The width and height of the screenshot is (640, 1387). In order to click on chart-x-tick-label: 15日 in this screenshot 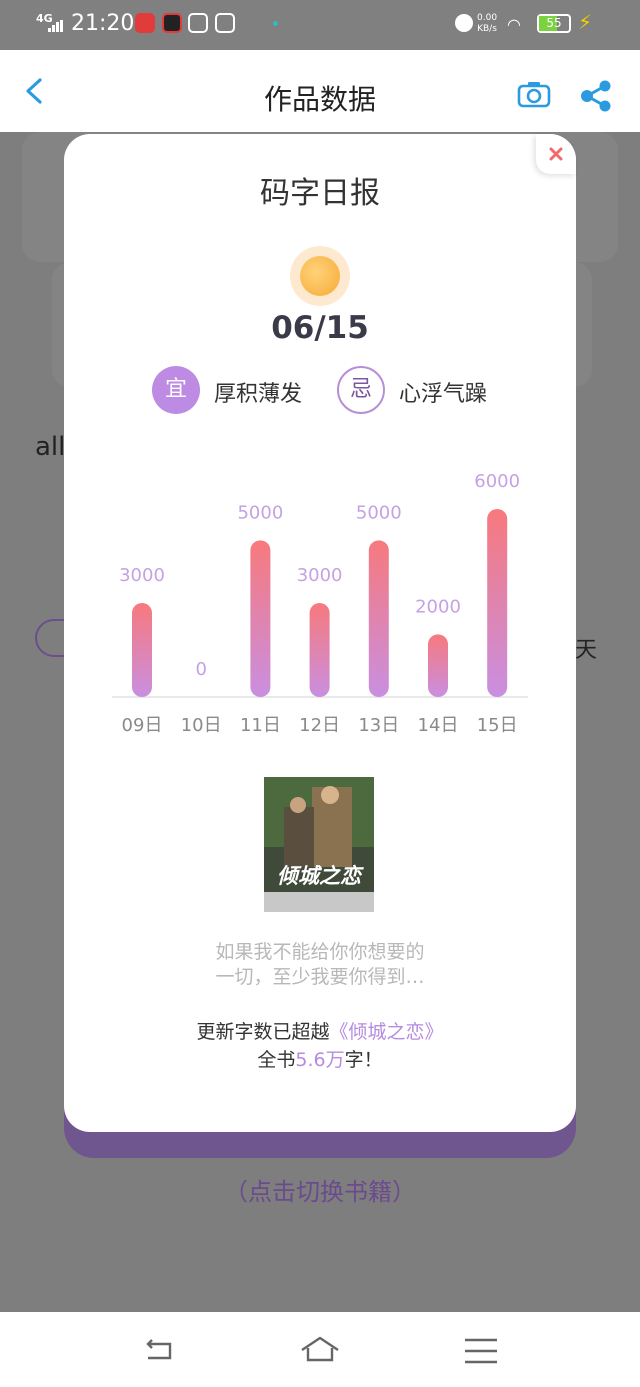, I will do `click(497, 725)`.